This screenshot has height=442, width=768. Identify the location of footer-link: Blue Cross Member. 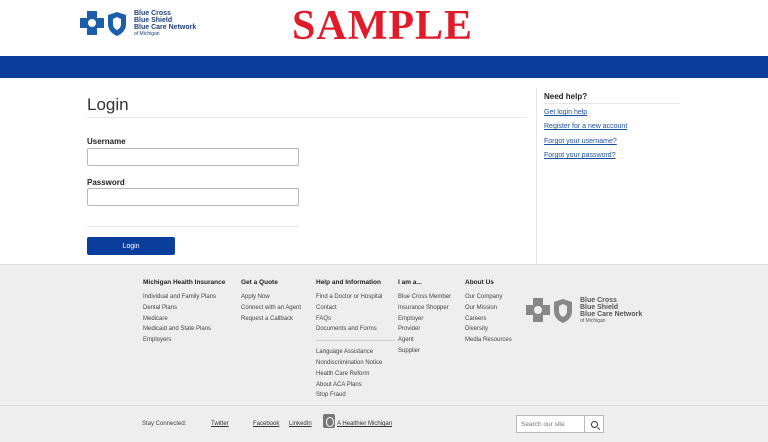
(424, 297).